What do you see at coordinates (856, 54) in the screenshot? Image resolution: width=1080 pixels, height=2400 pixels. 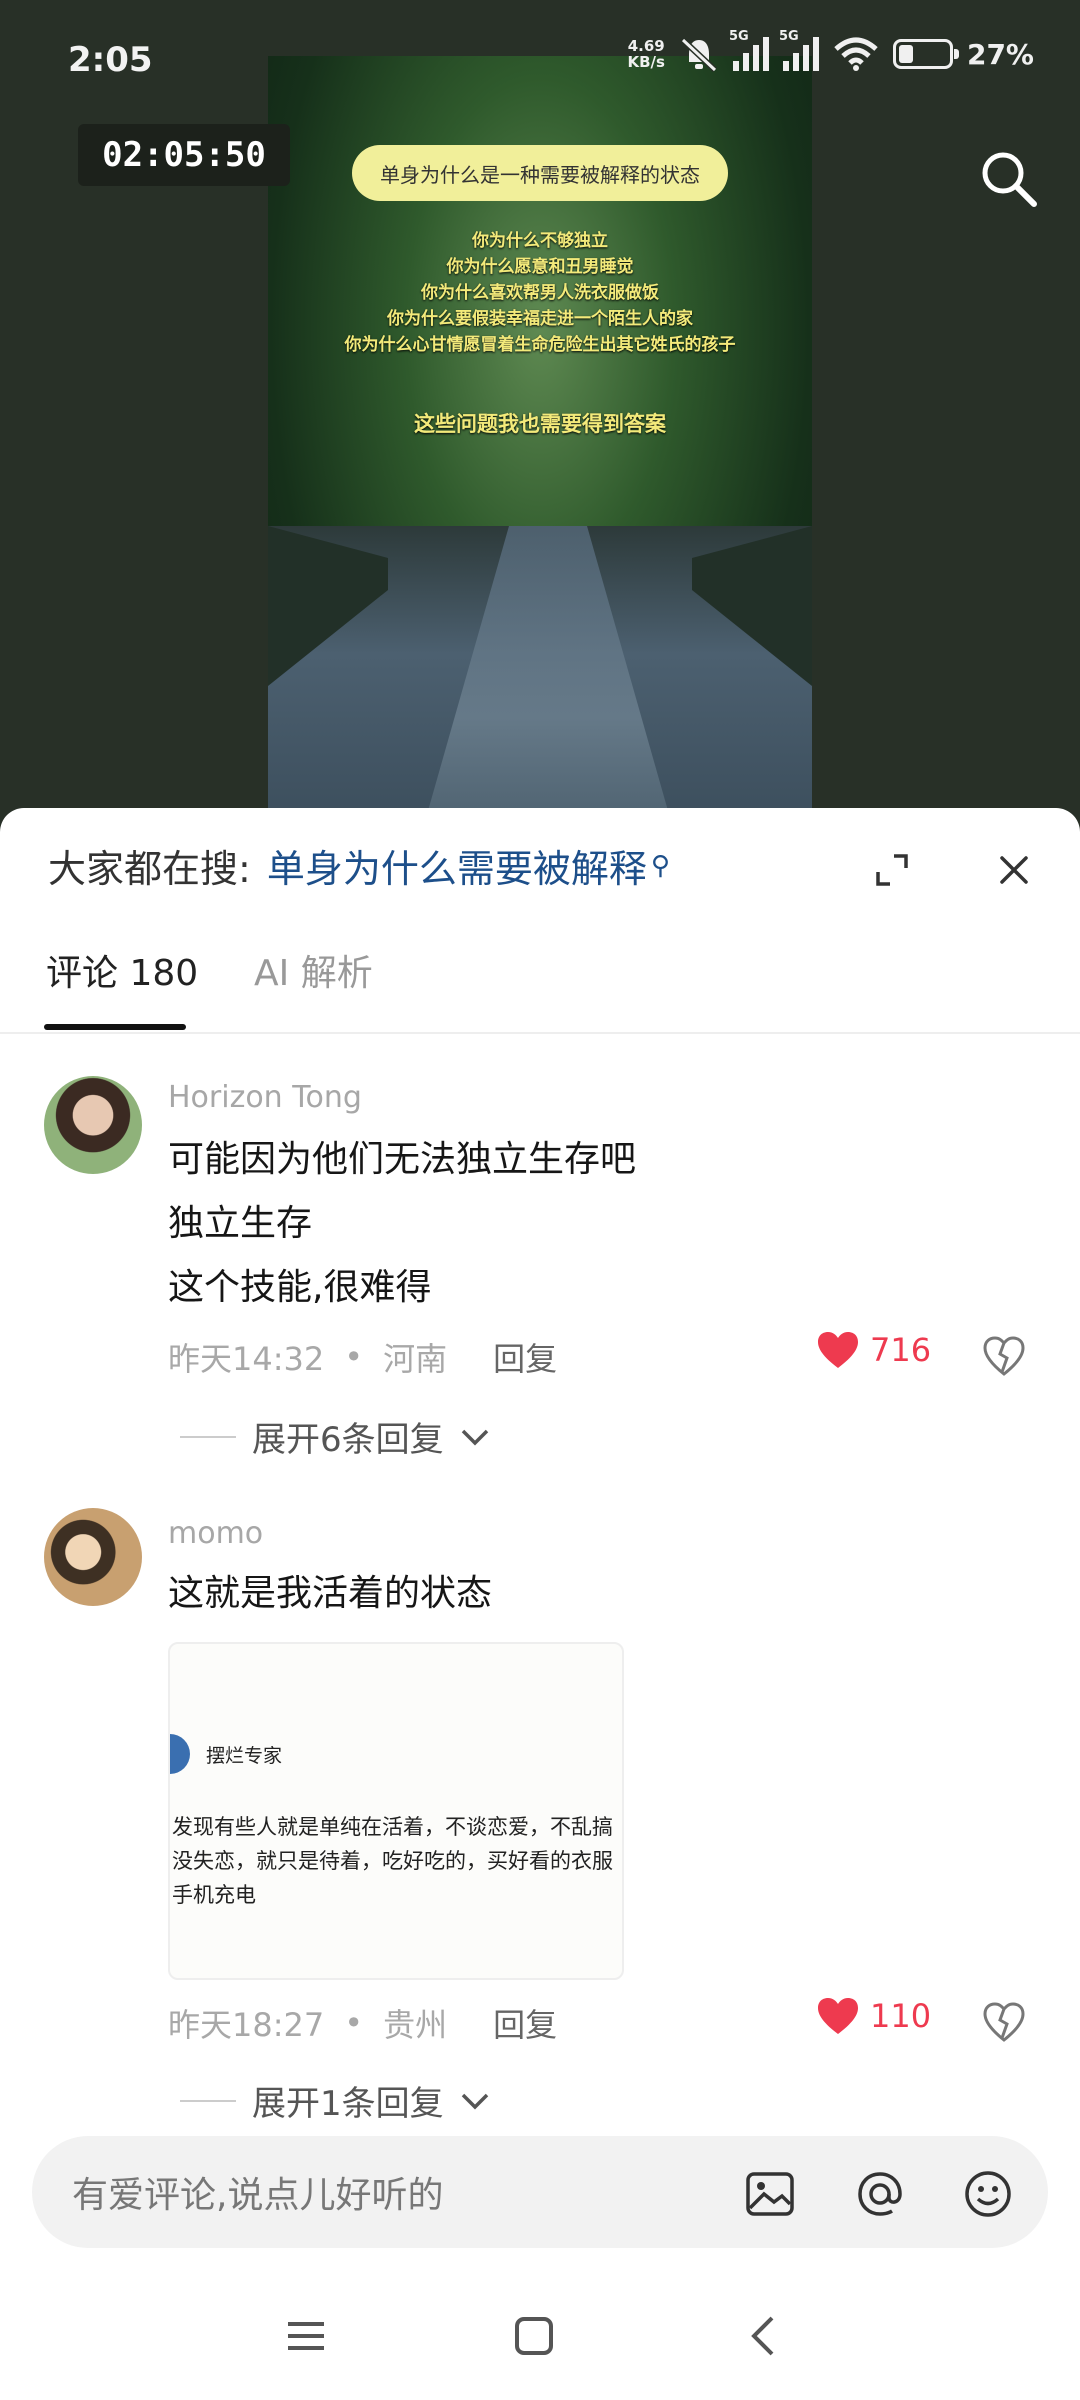 I see `wifi-icon` at bounding box center [856, 54].